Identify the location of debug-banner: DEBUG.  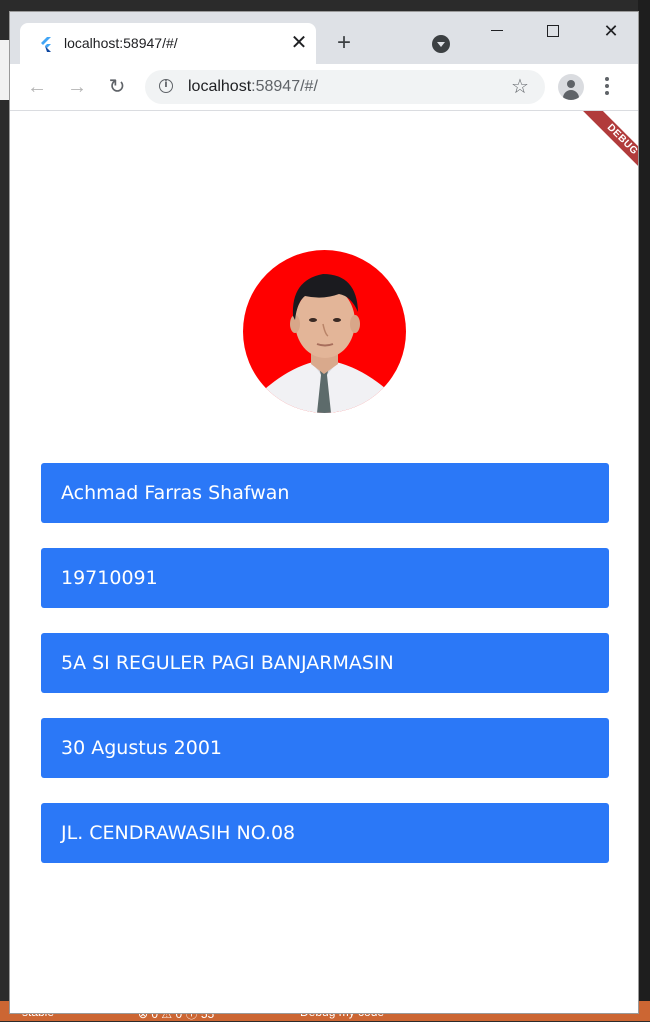
(606, 149).